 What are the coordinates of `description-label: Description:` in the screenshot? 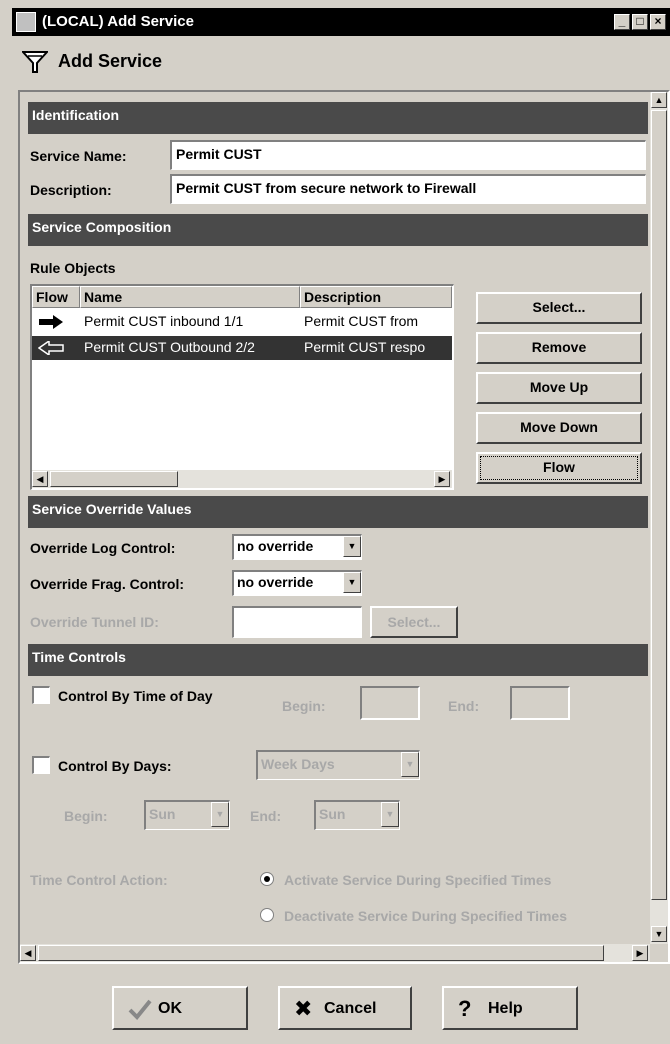 It's located at (71, 190).